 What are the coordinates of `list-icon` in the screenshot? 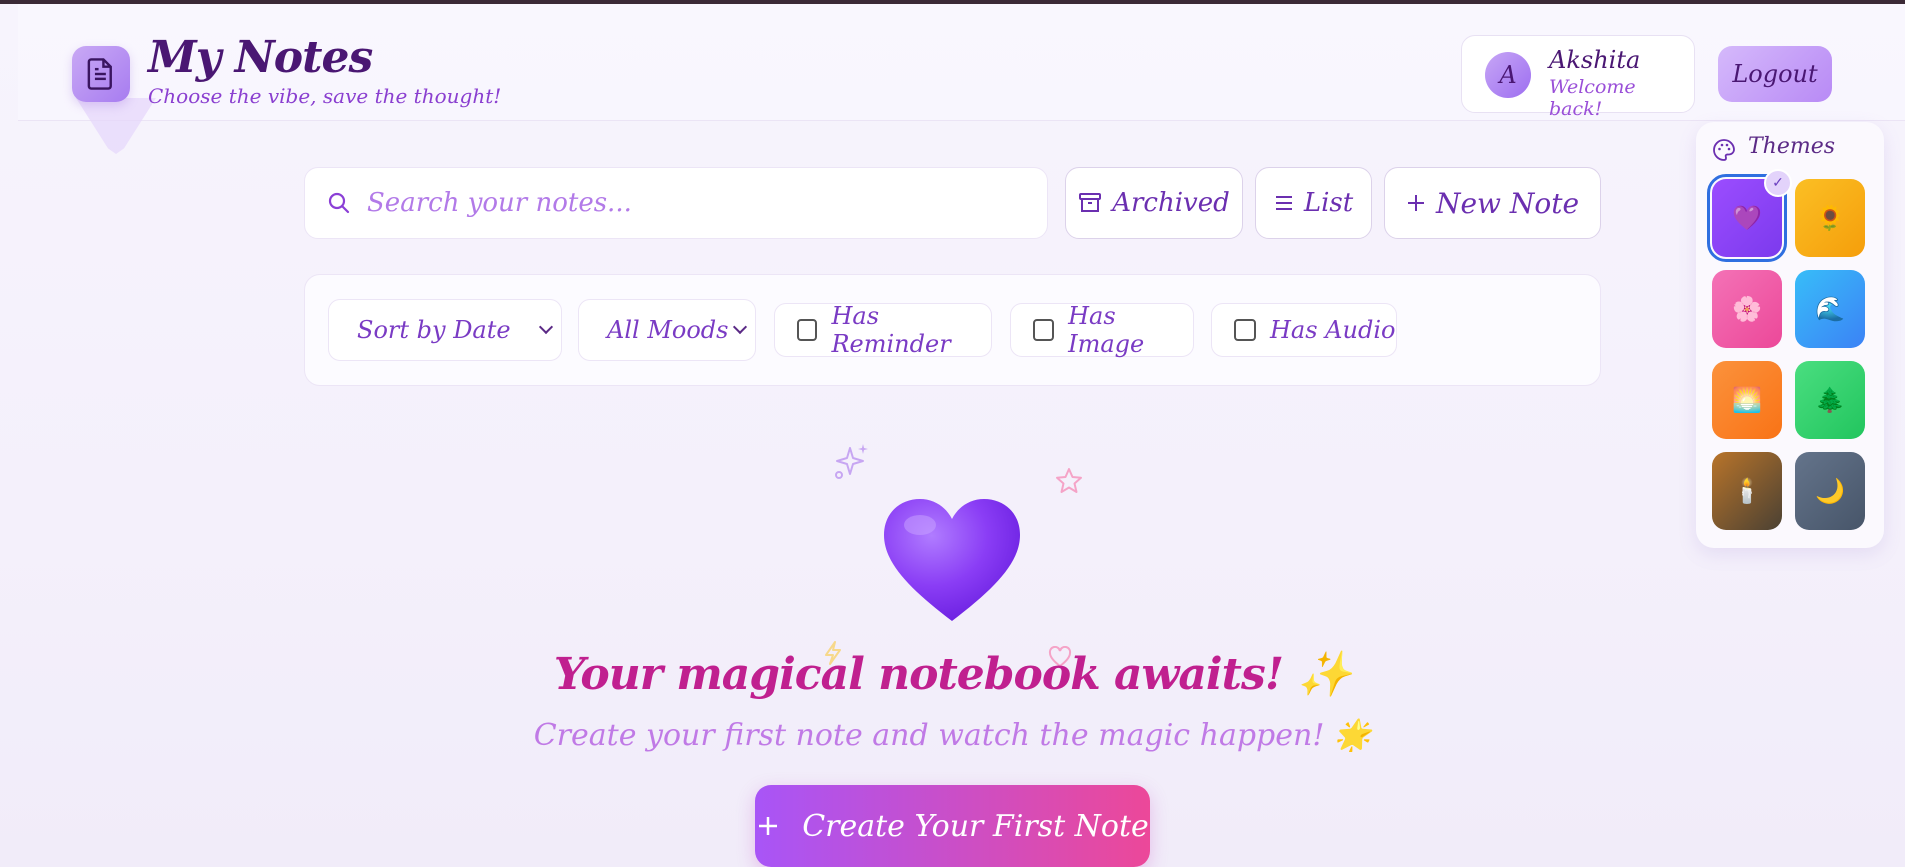 It's located at (1283, 203).